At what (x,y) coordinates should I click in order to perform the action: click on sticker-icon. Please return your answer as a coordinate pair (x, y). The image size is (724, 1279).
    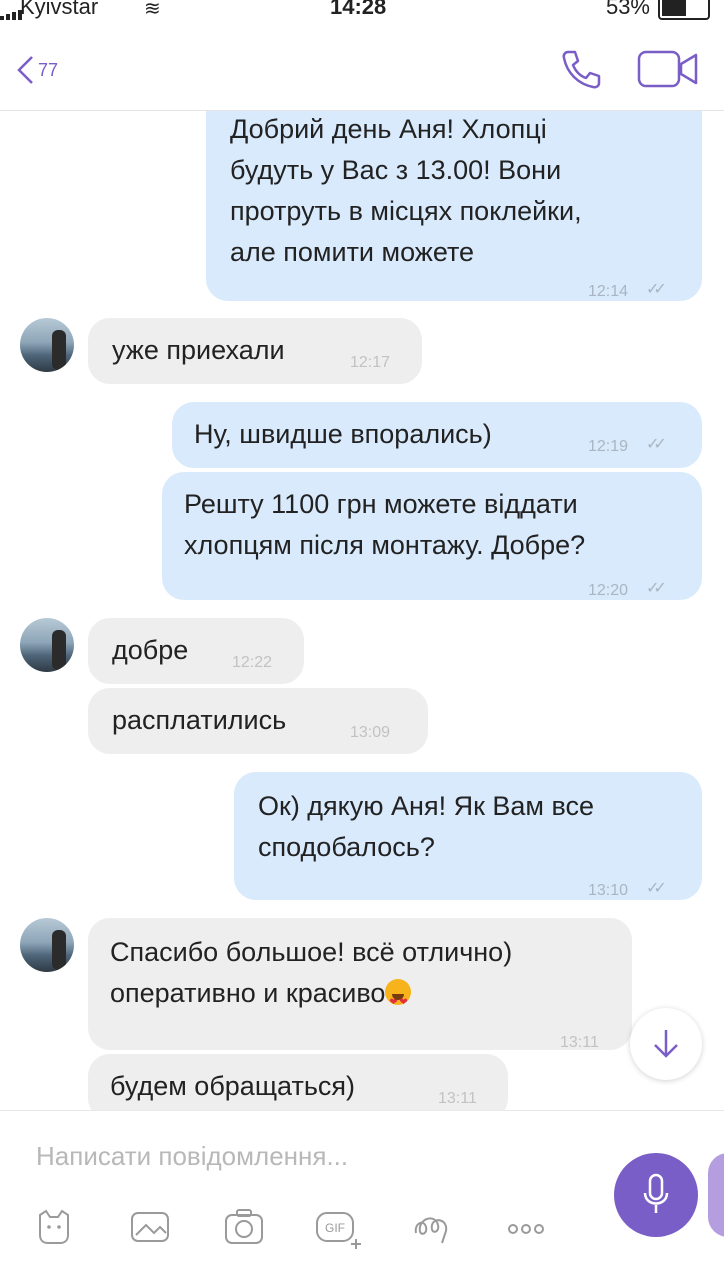
    Looking at the image, I should click on (54, 1227).